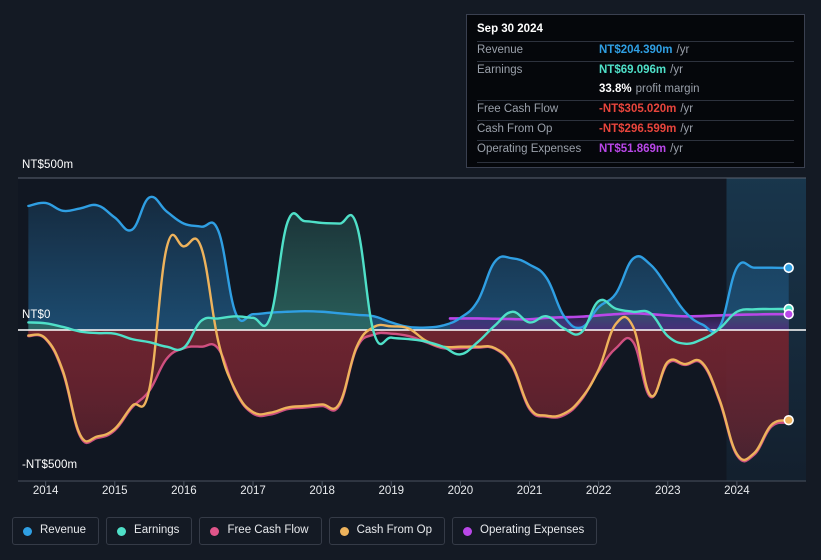  I want to click on y-axis-label-top: NT$500m, so click(48, 165).